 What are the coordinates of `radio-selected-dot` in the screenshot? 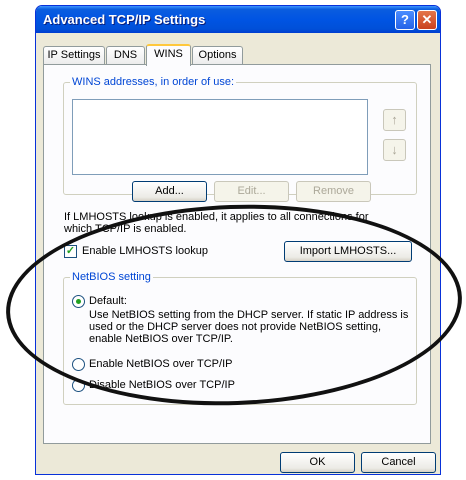 It's located at (78, 301).